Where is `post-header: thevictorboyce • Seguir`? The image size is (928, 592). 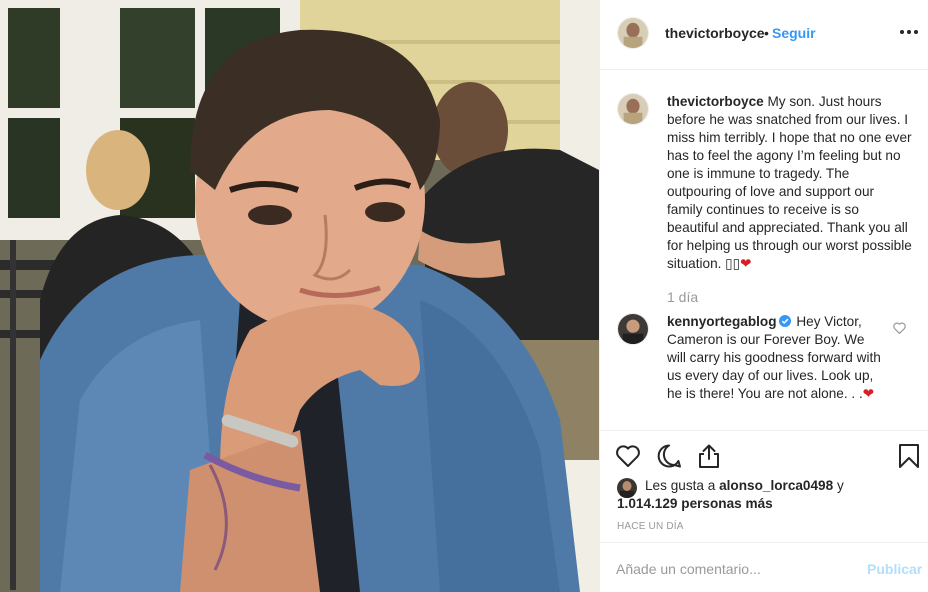 post-header: thevictorboyce • Seguir is located at coordinates (764, 35).